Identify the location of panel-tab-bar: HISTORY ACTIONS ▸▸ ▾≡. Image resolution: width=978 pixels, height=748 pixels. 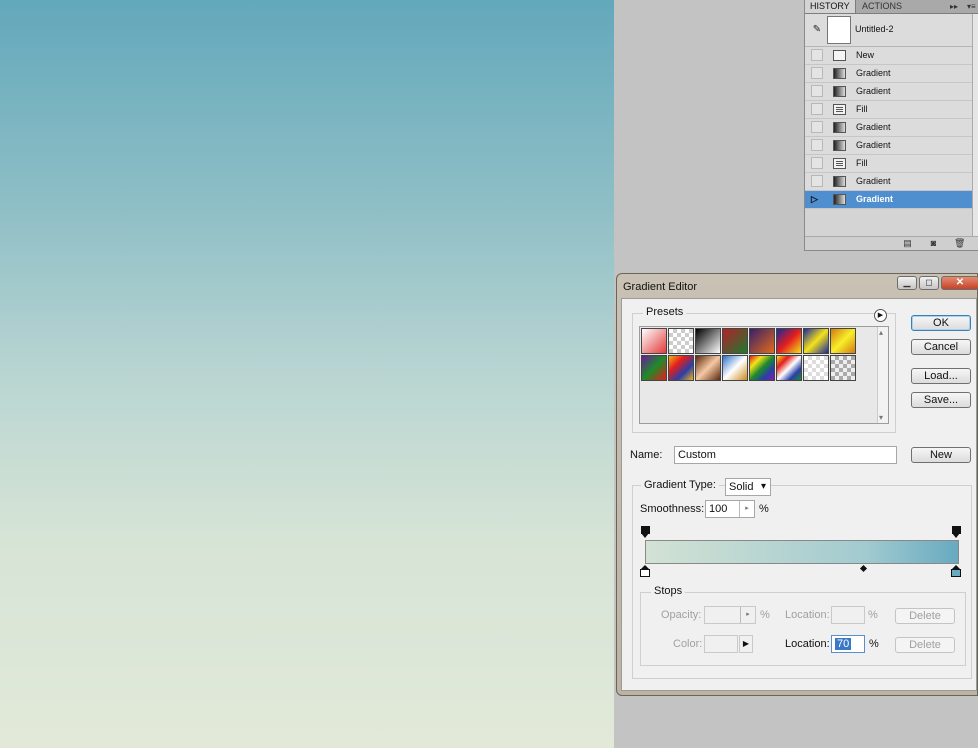
(891, 7).